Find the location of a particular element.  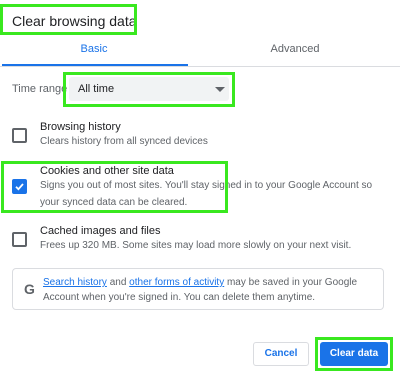

option-title: Cached images and files is located at coordinates (100, 231).